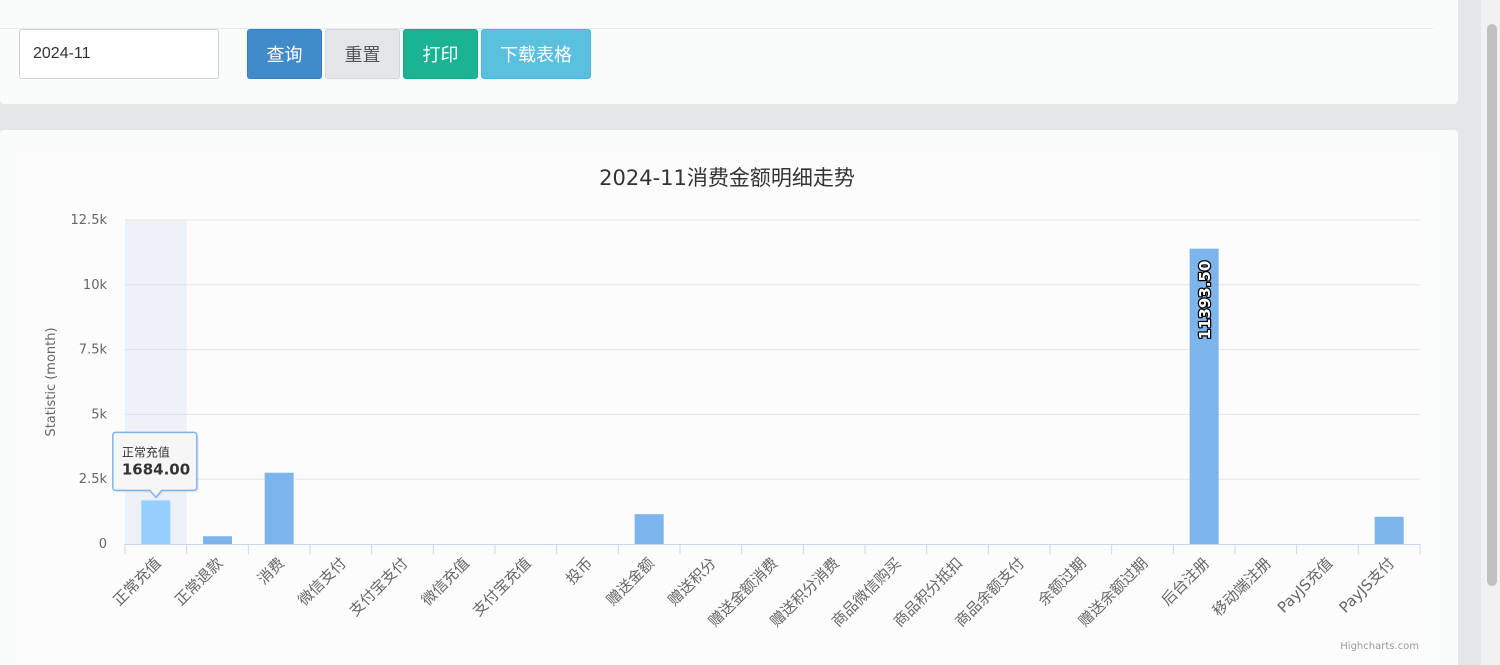 The width and height of the screenshot is (1500, 665). I want to click on x-tick-label-2: 消费, so click(271, 571).